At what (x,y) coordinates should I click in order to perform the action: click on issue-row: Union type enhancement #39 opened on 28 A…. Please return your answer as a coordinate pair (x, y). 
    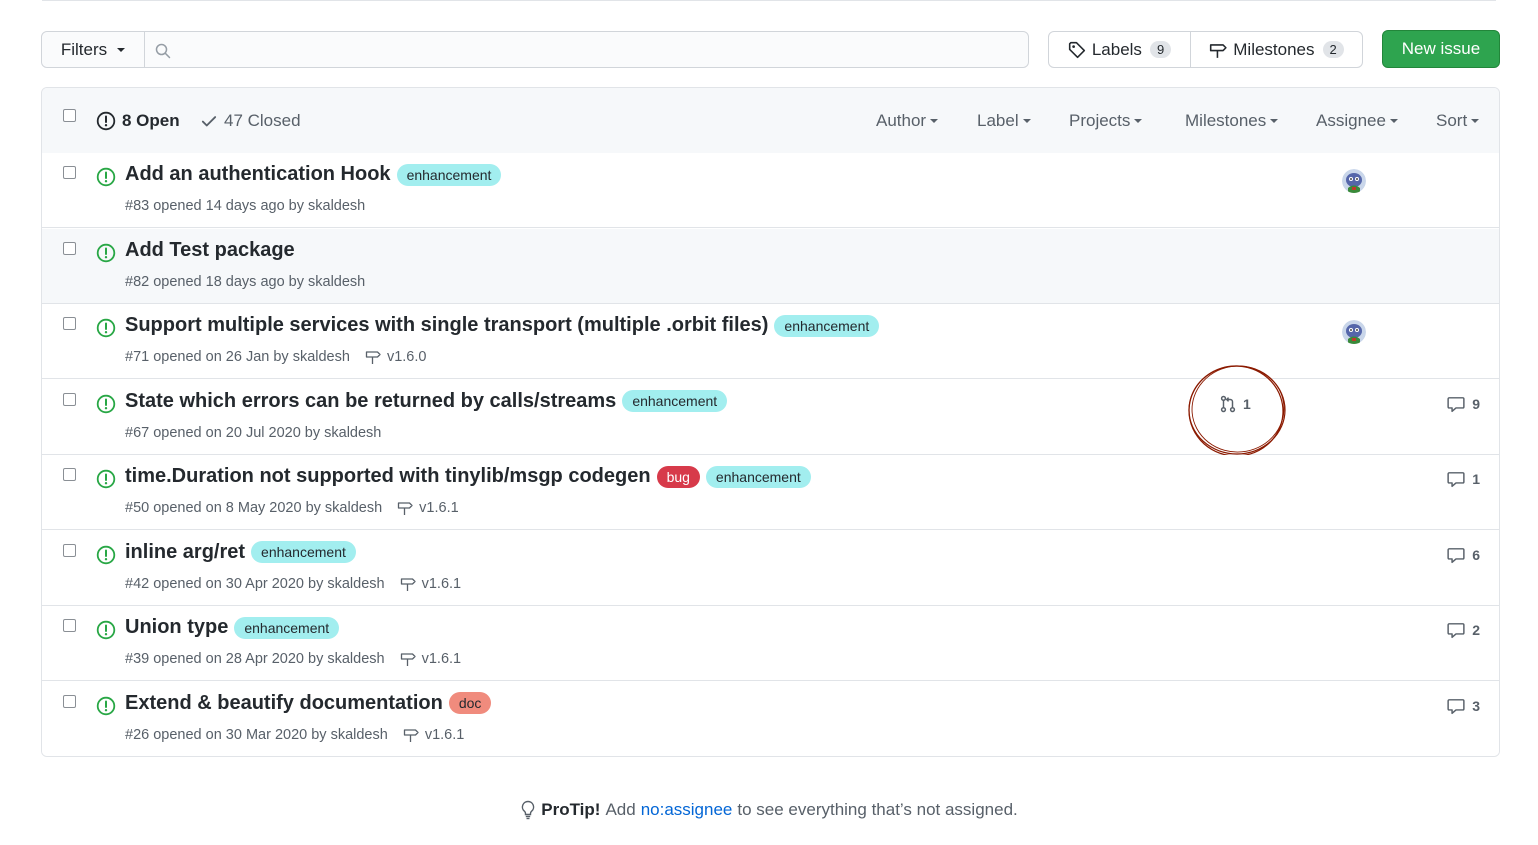
    Looking at the image, I should click on (770, 643).